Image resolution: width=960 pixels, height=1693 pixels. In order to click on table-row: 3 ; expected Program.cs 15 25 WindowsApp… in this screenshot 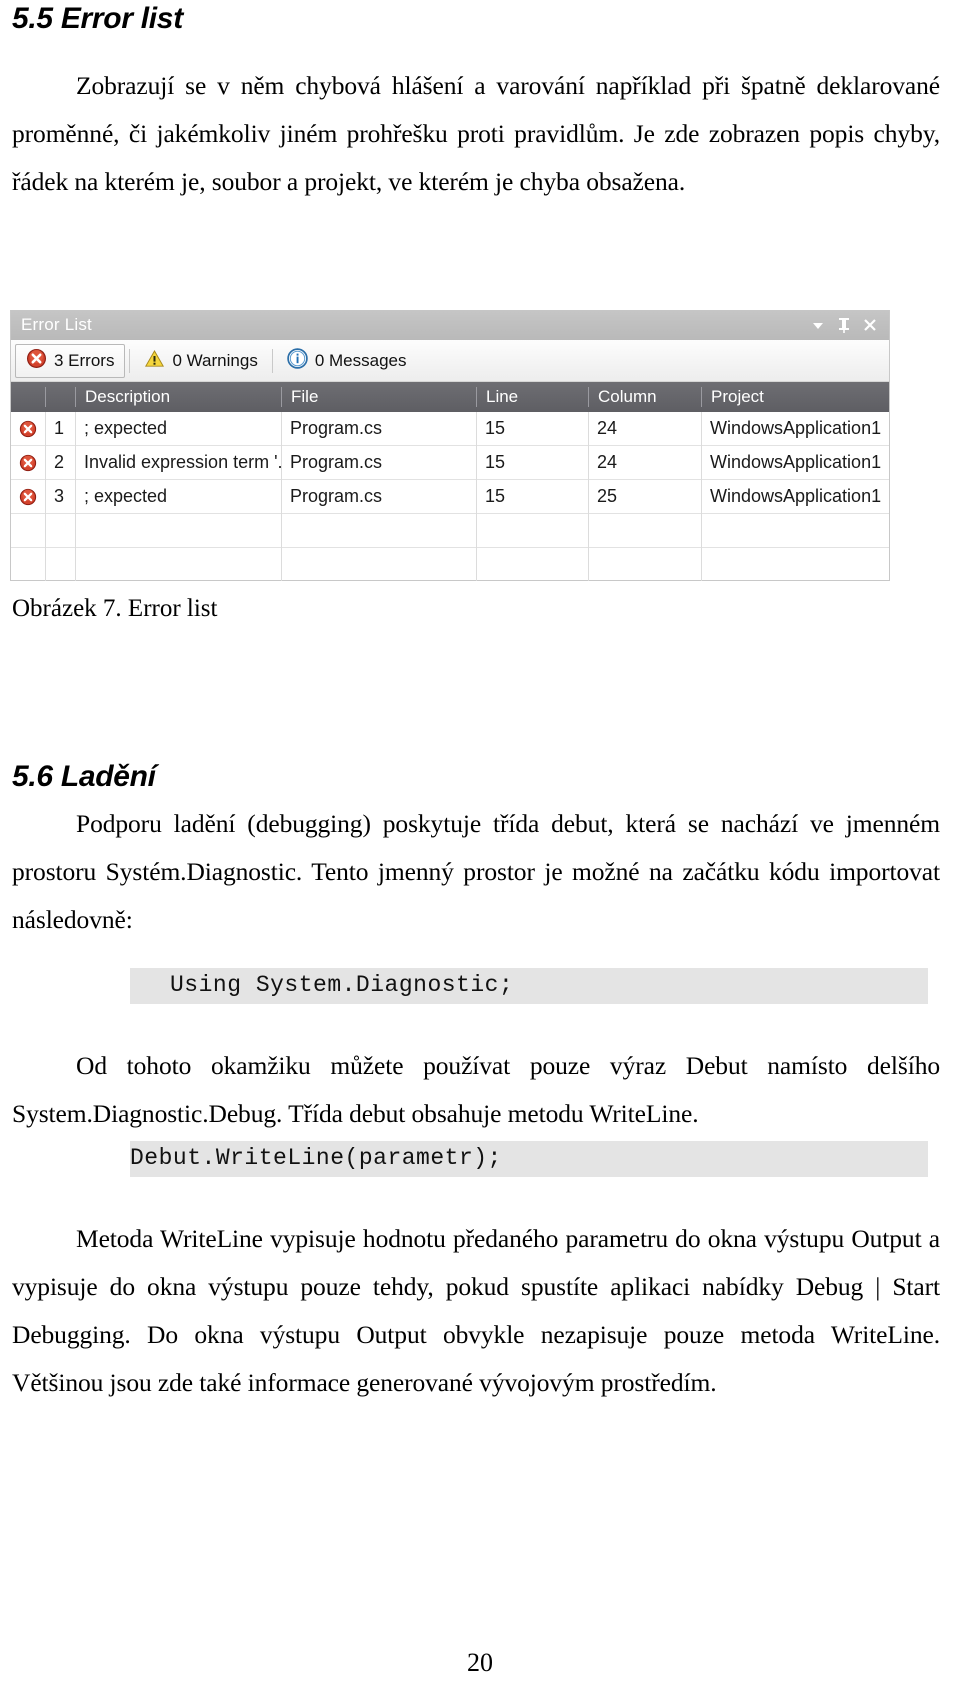, I will do `click(450, 496)`.